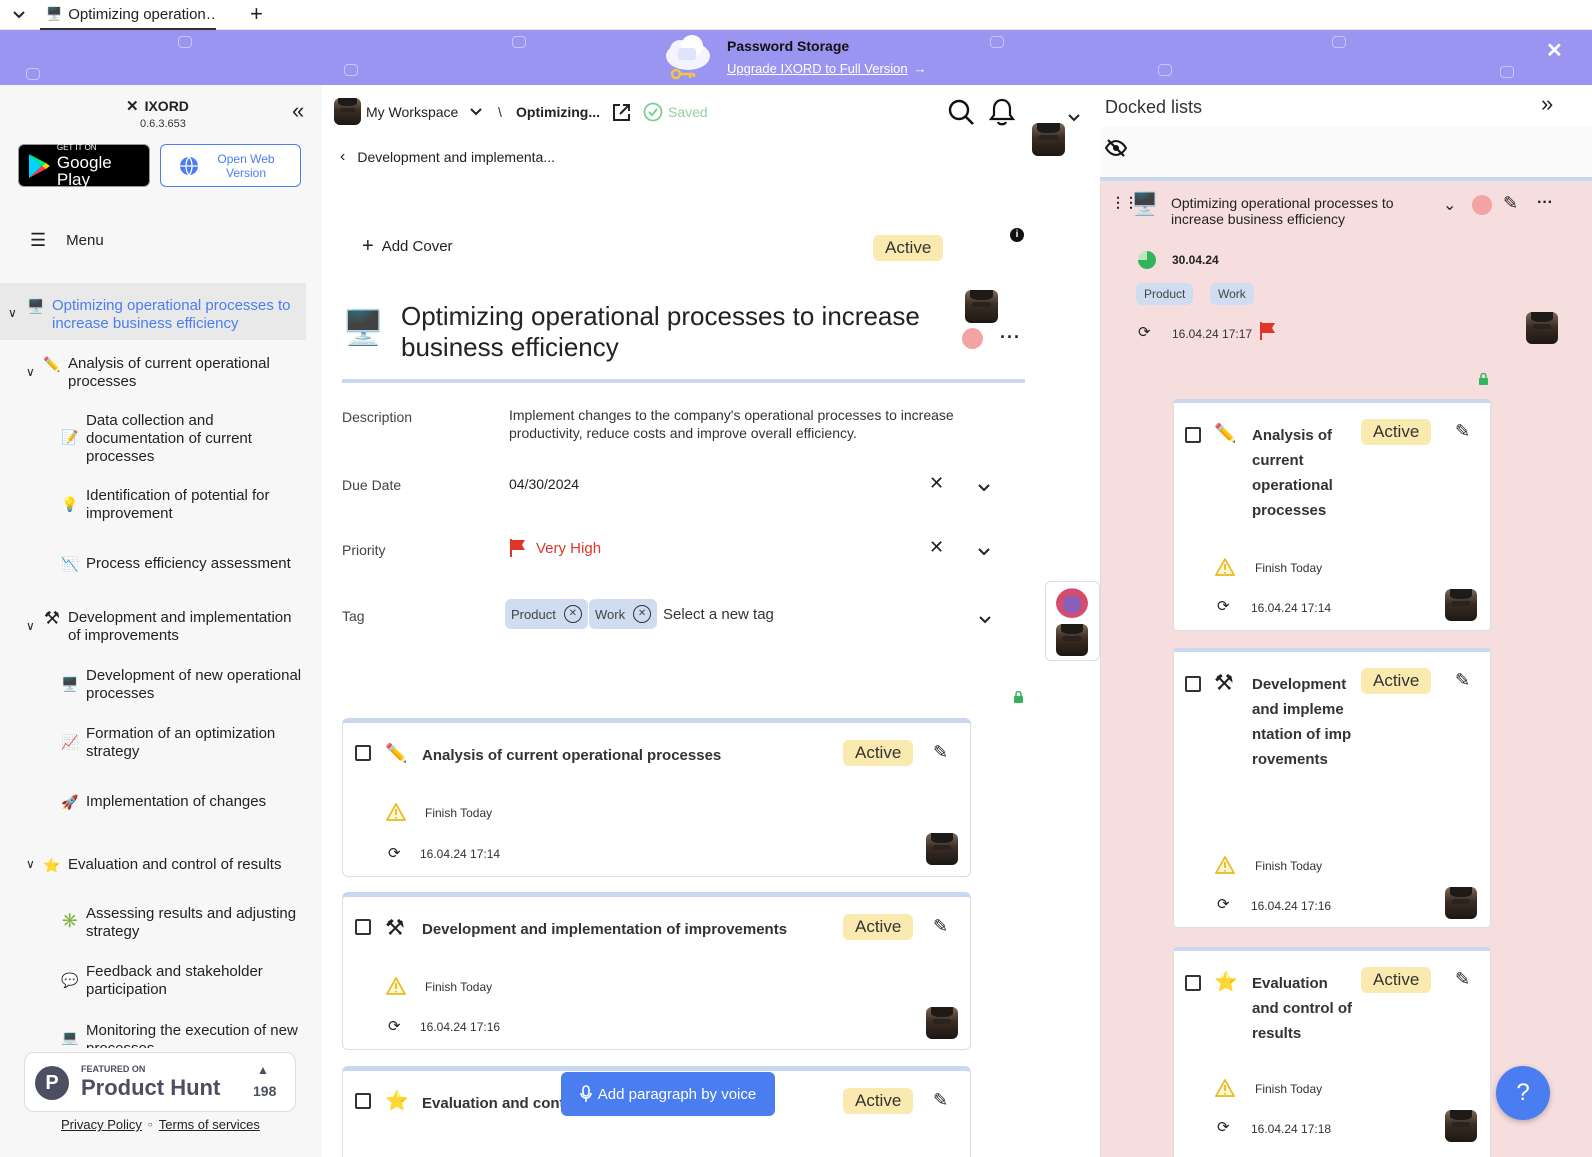 The image size is (1592, 1157). I want to click on terms-link: Terms of services, so click(209, 1124).